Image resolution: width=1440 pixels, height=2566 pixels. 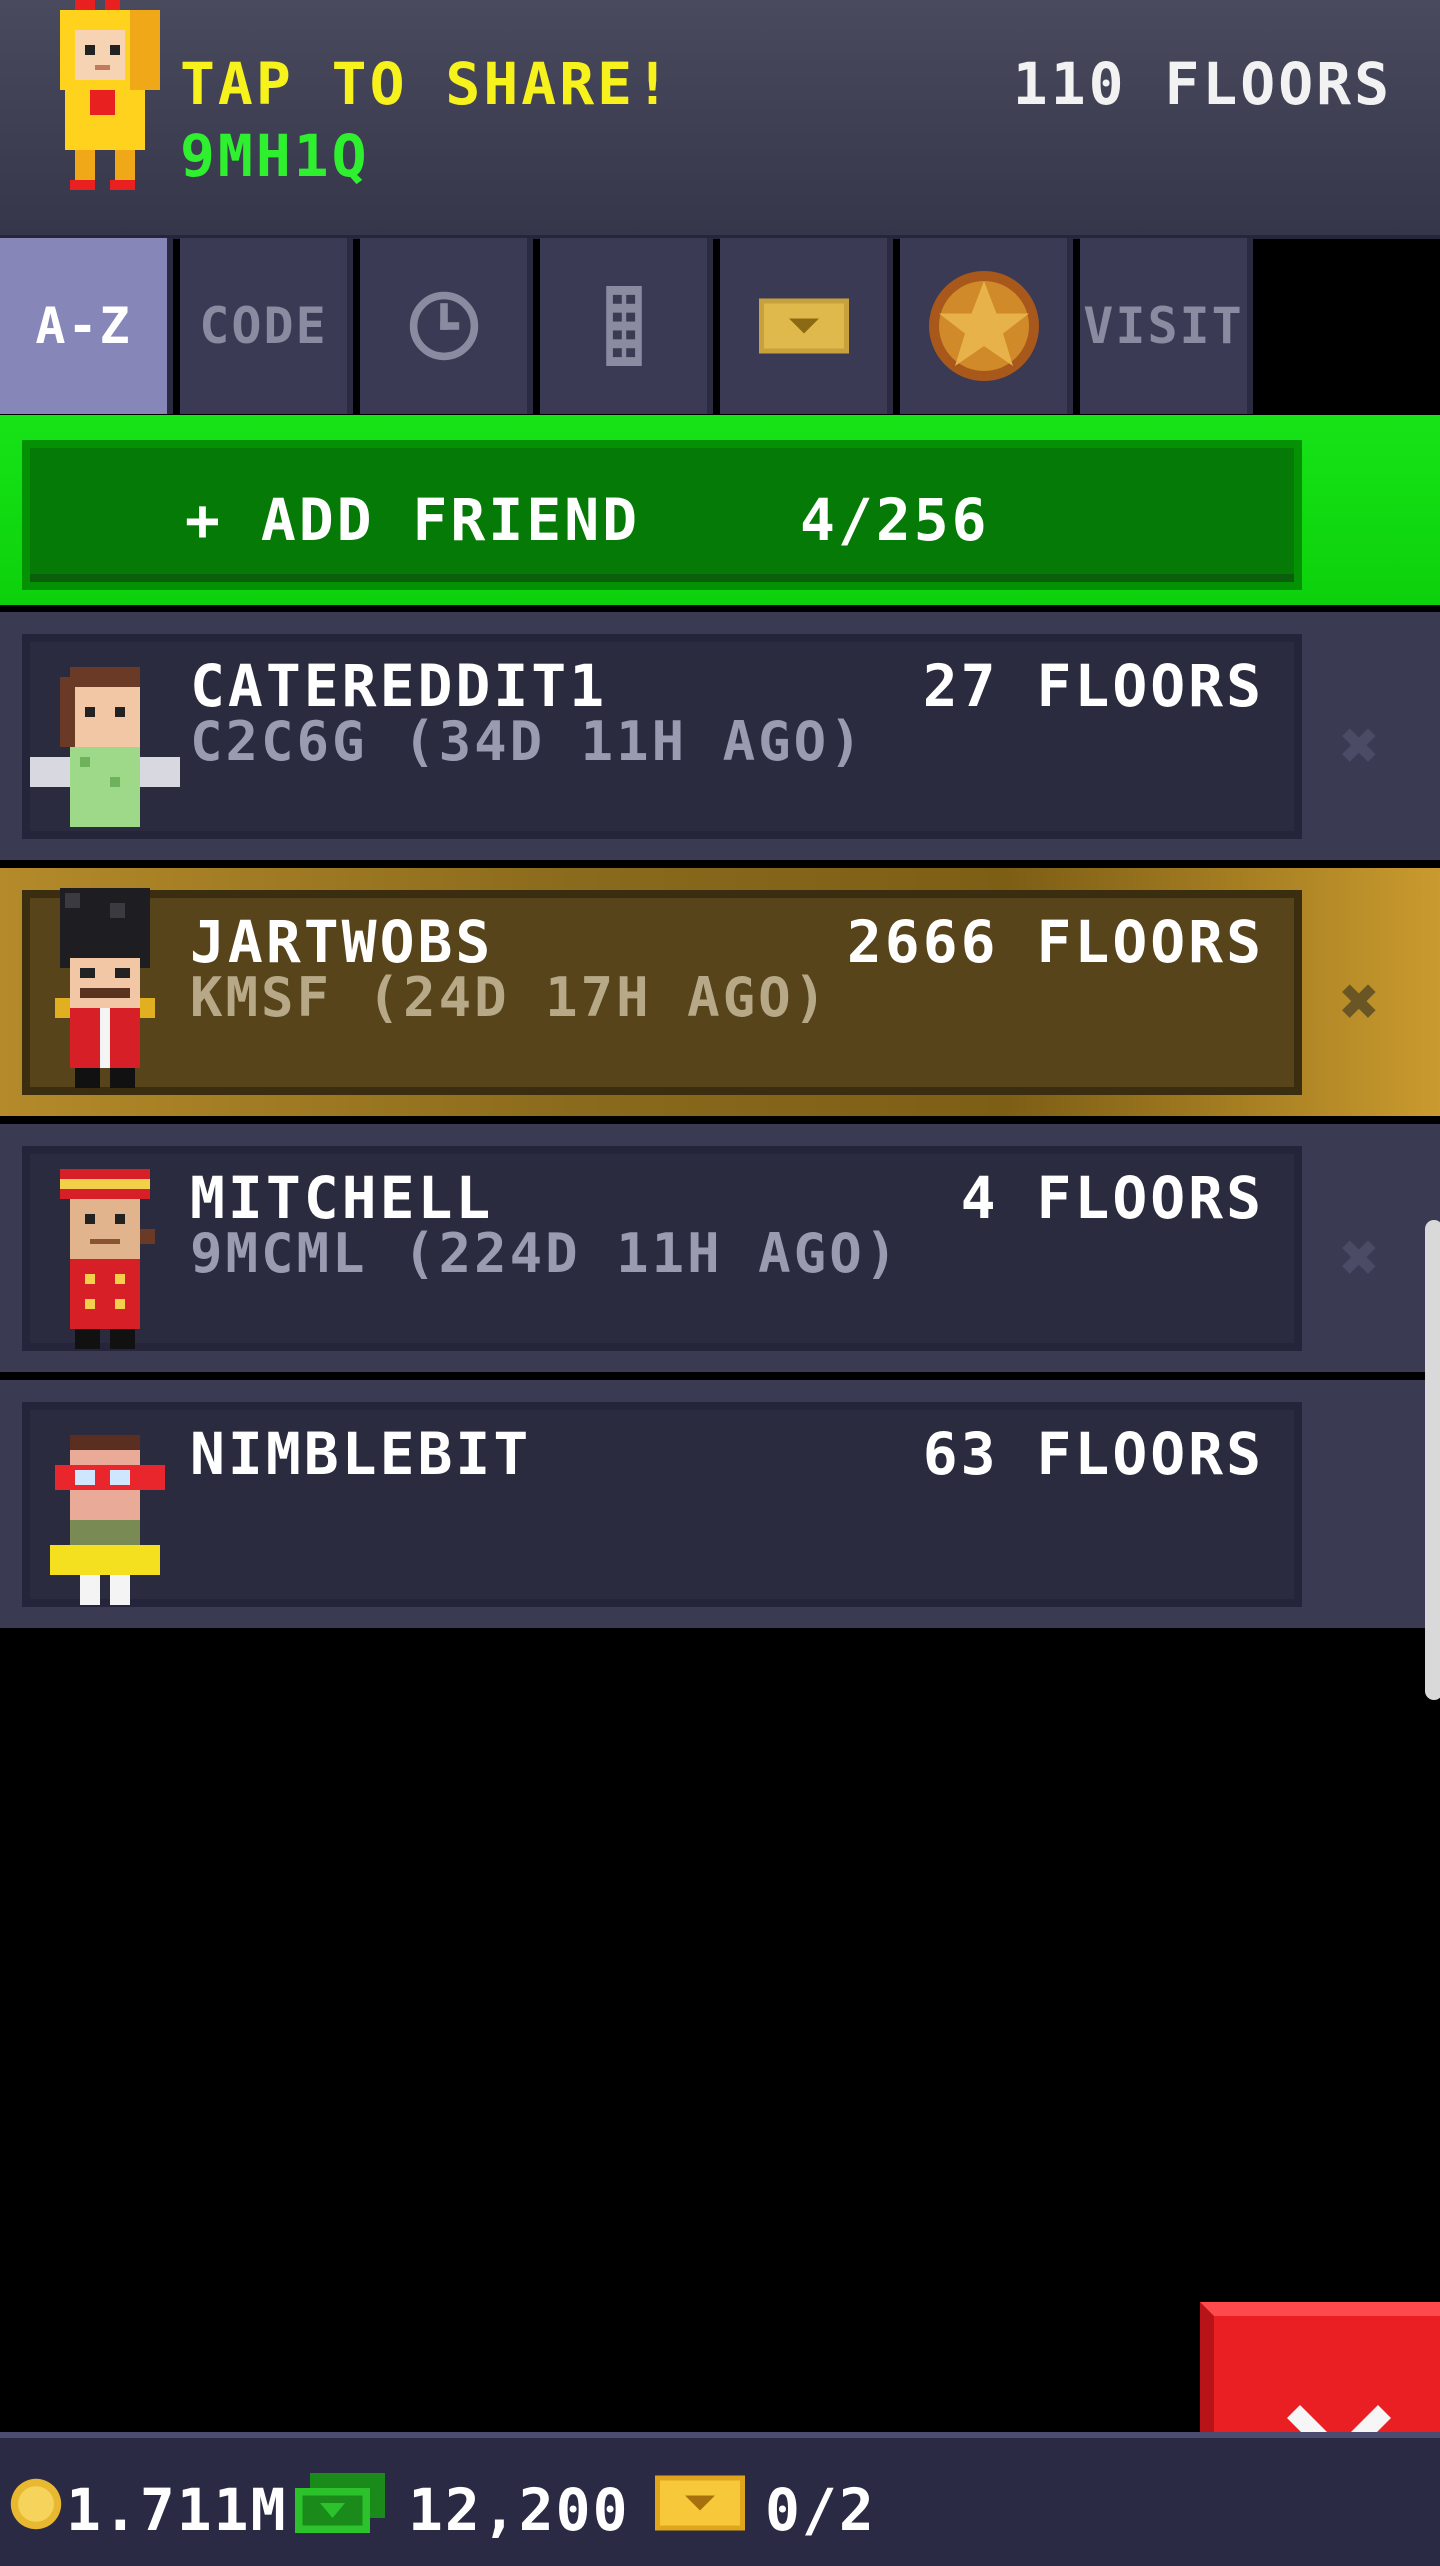 I want to click on tab-recent, so click(x=446, y=326).